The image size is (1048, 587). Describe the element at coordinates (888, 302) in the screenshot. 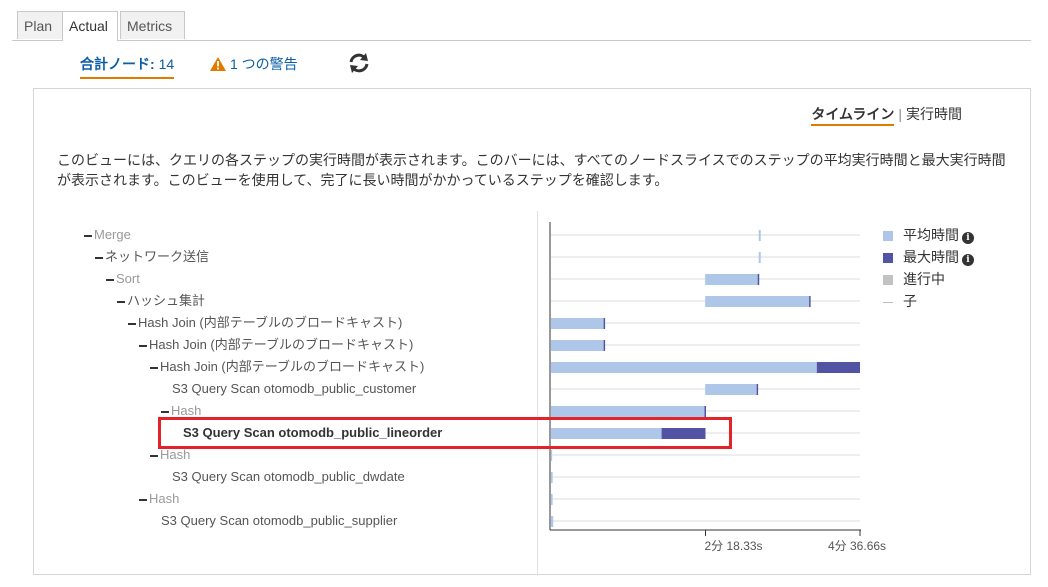

I see `legend-line` at that location.